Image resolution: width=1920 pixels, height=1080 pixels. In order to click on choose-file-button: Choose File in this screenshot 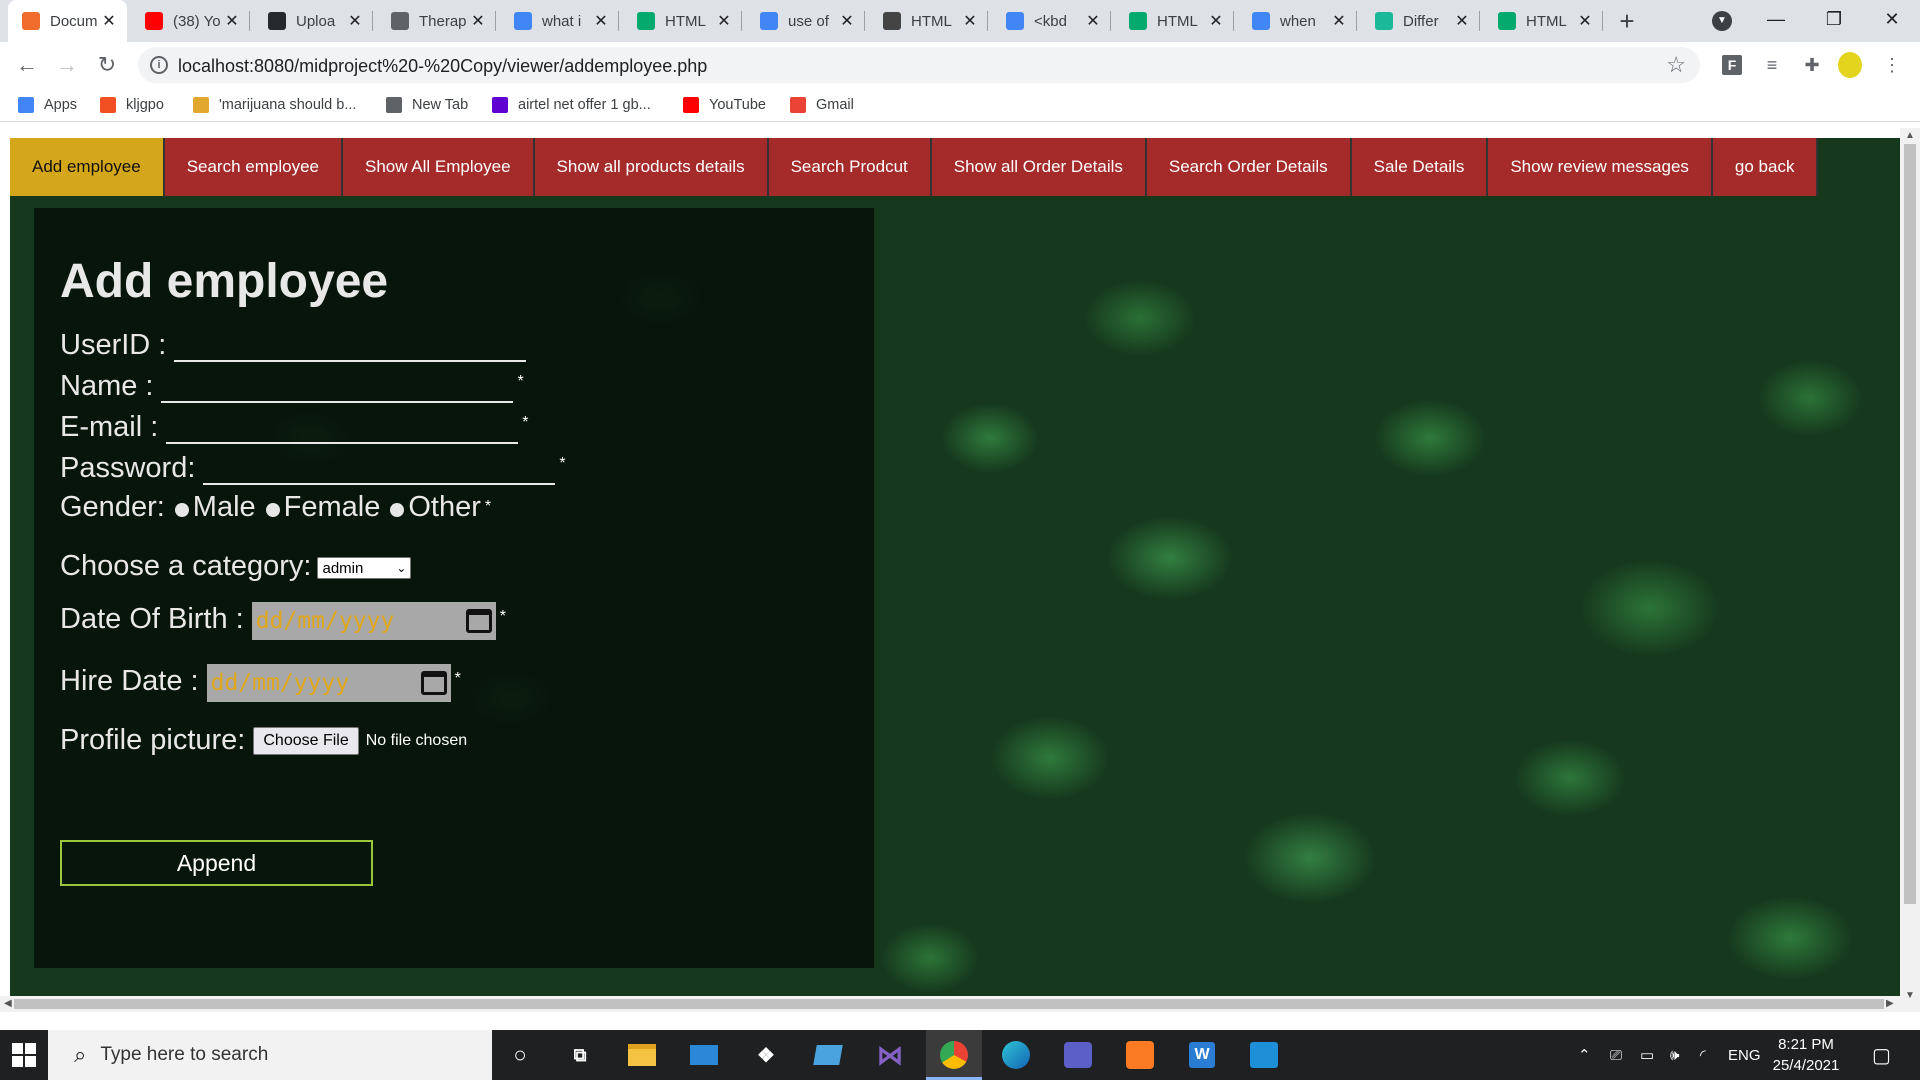, I will do `click(306, 741)`.